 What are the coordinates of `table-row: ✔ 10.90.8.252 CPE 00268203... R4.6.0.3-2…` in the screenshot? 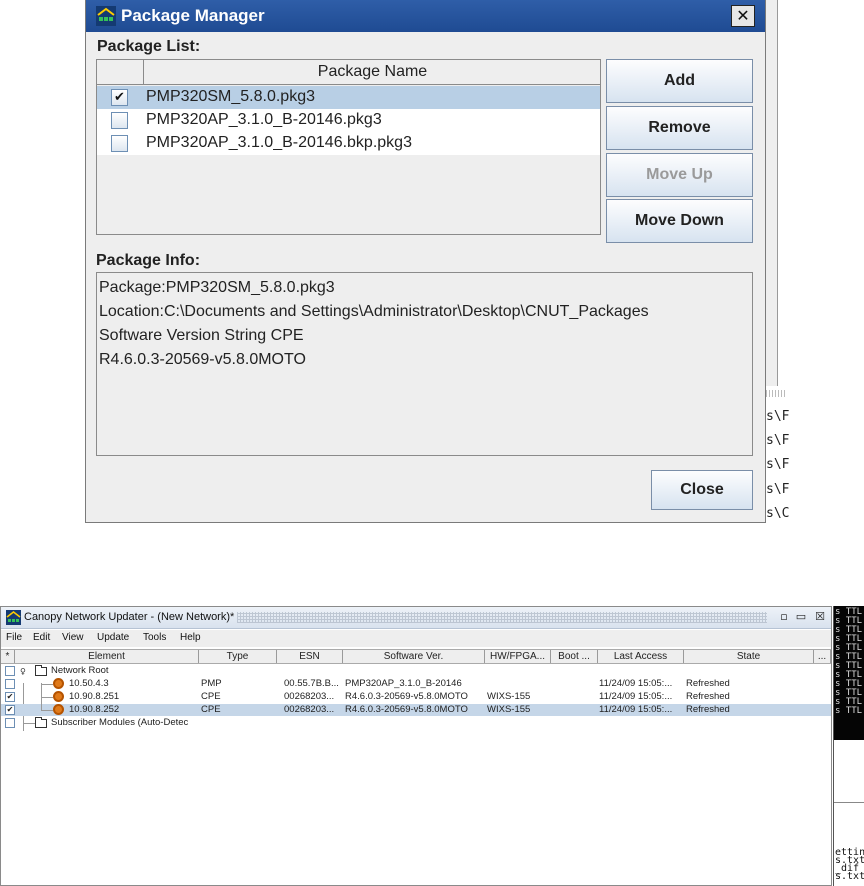 It's located at (416, 710).